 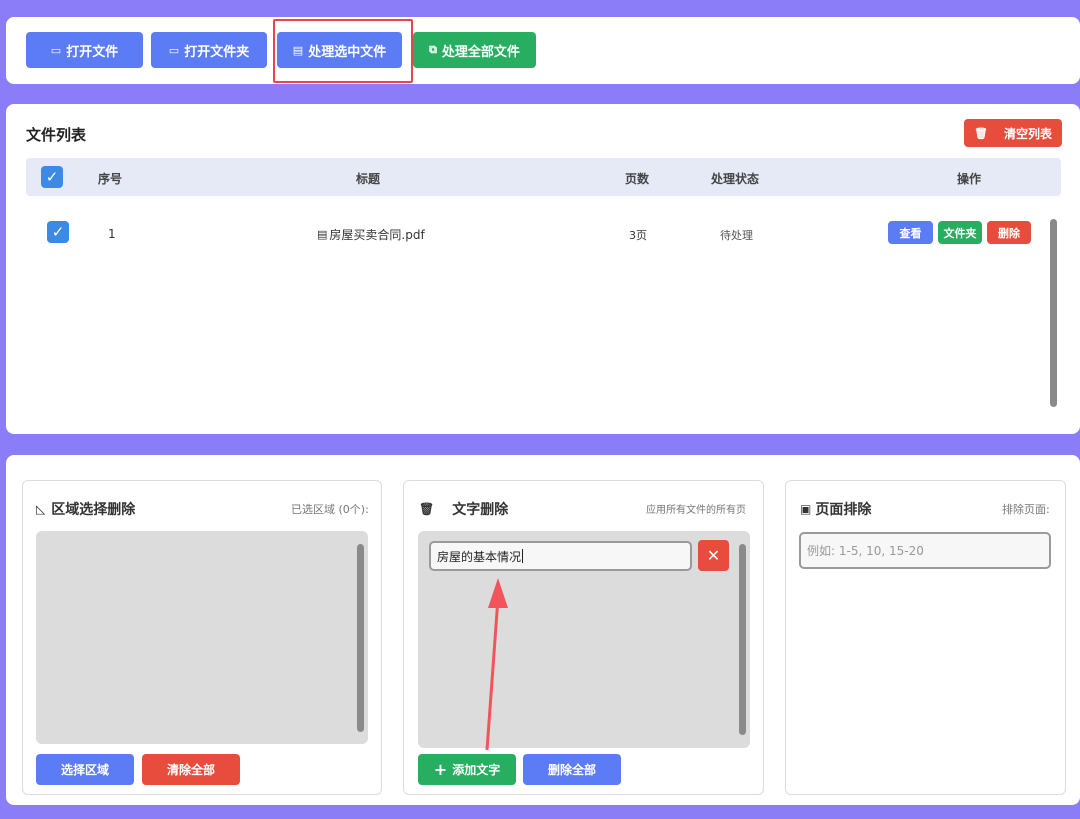 I want to click on clear-regions-button: 清除全部, so click(x=191, y=769).